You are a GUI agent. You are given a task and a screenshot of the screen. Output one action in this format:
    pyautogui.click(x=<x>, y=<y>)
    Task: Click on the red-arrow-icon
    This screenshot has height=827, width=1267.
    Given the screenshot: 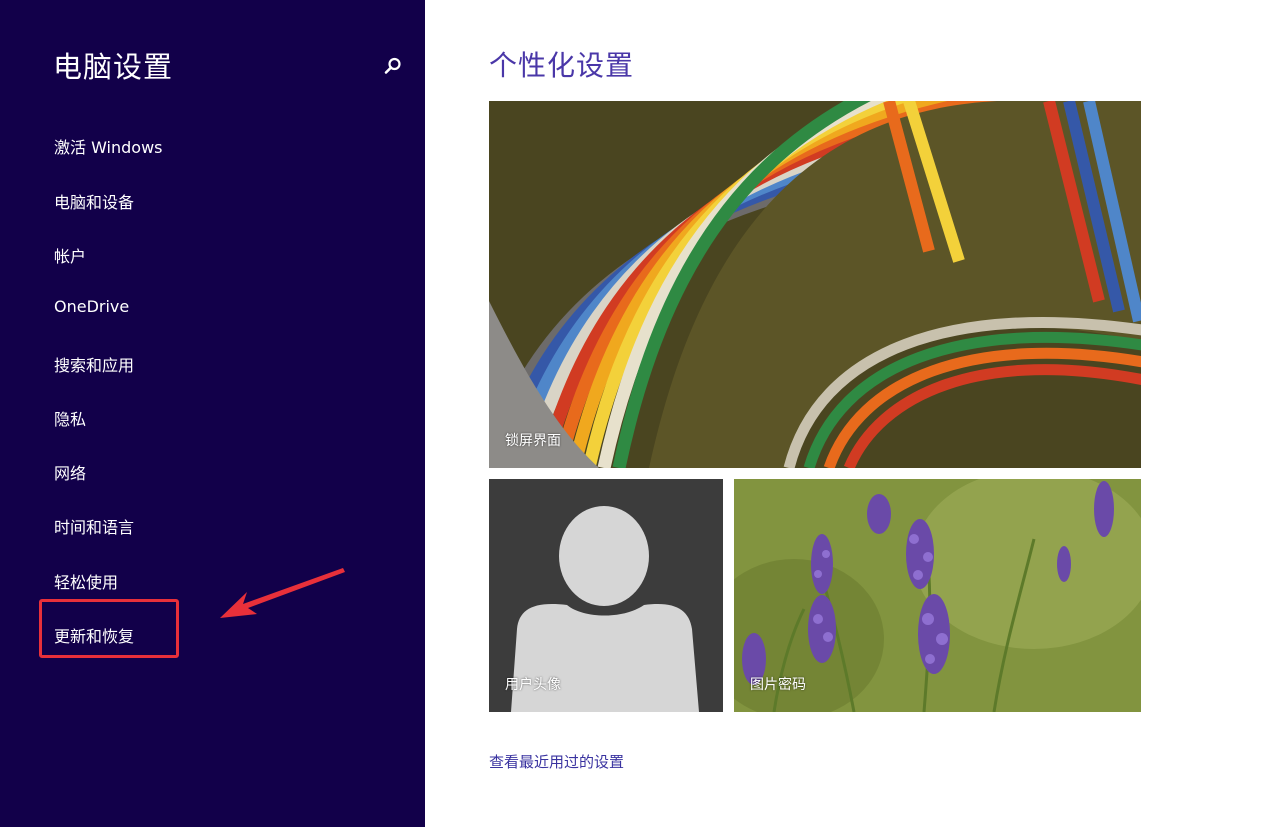 What is the action you would take?
    pyautogui.click(x=282, y=593)
    